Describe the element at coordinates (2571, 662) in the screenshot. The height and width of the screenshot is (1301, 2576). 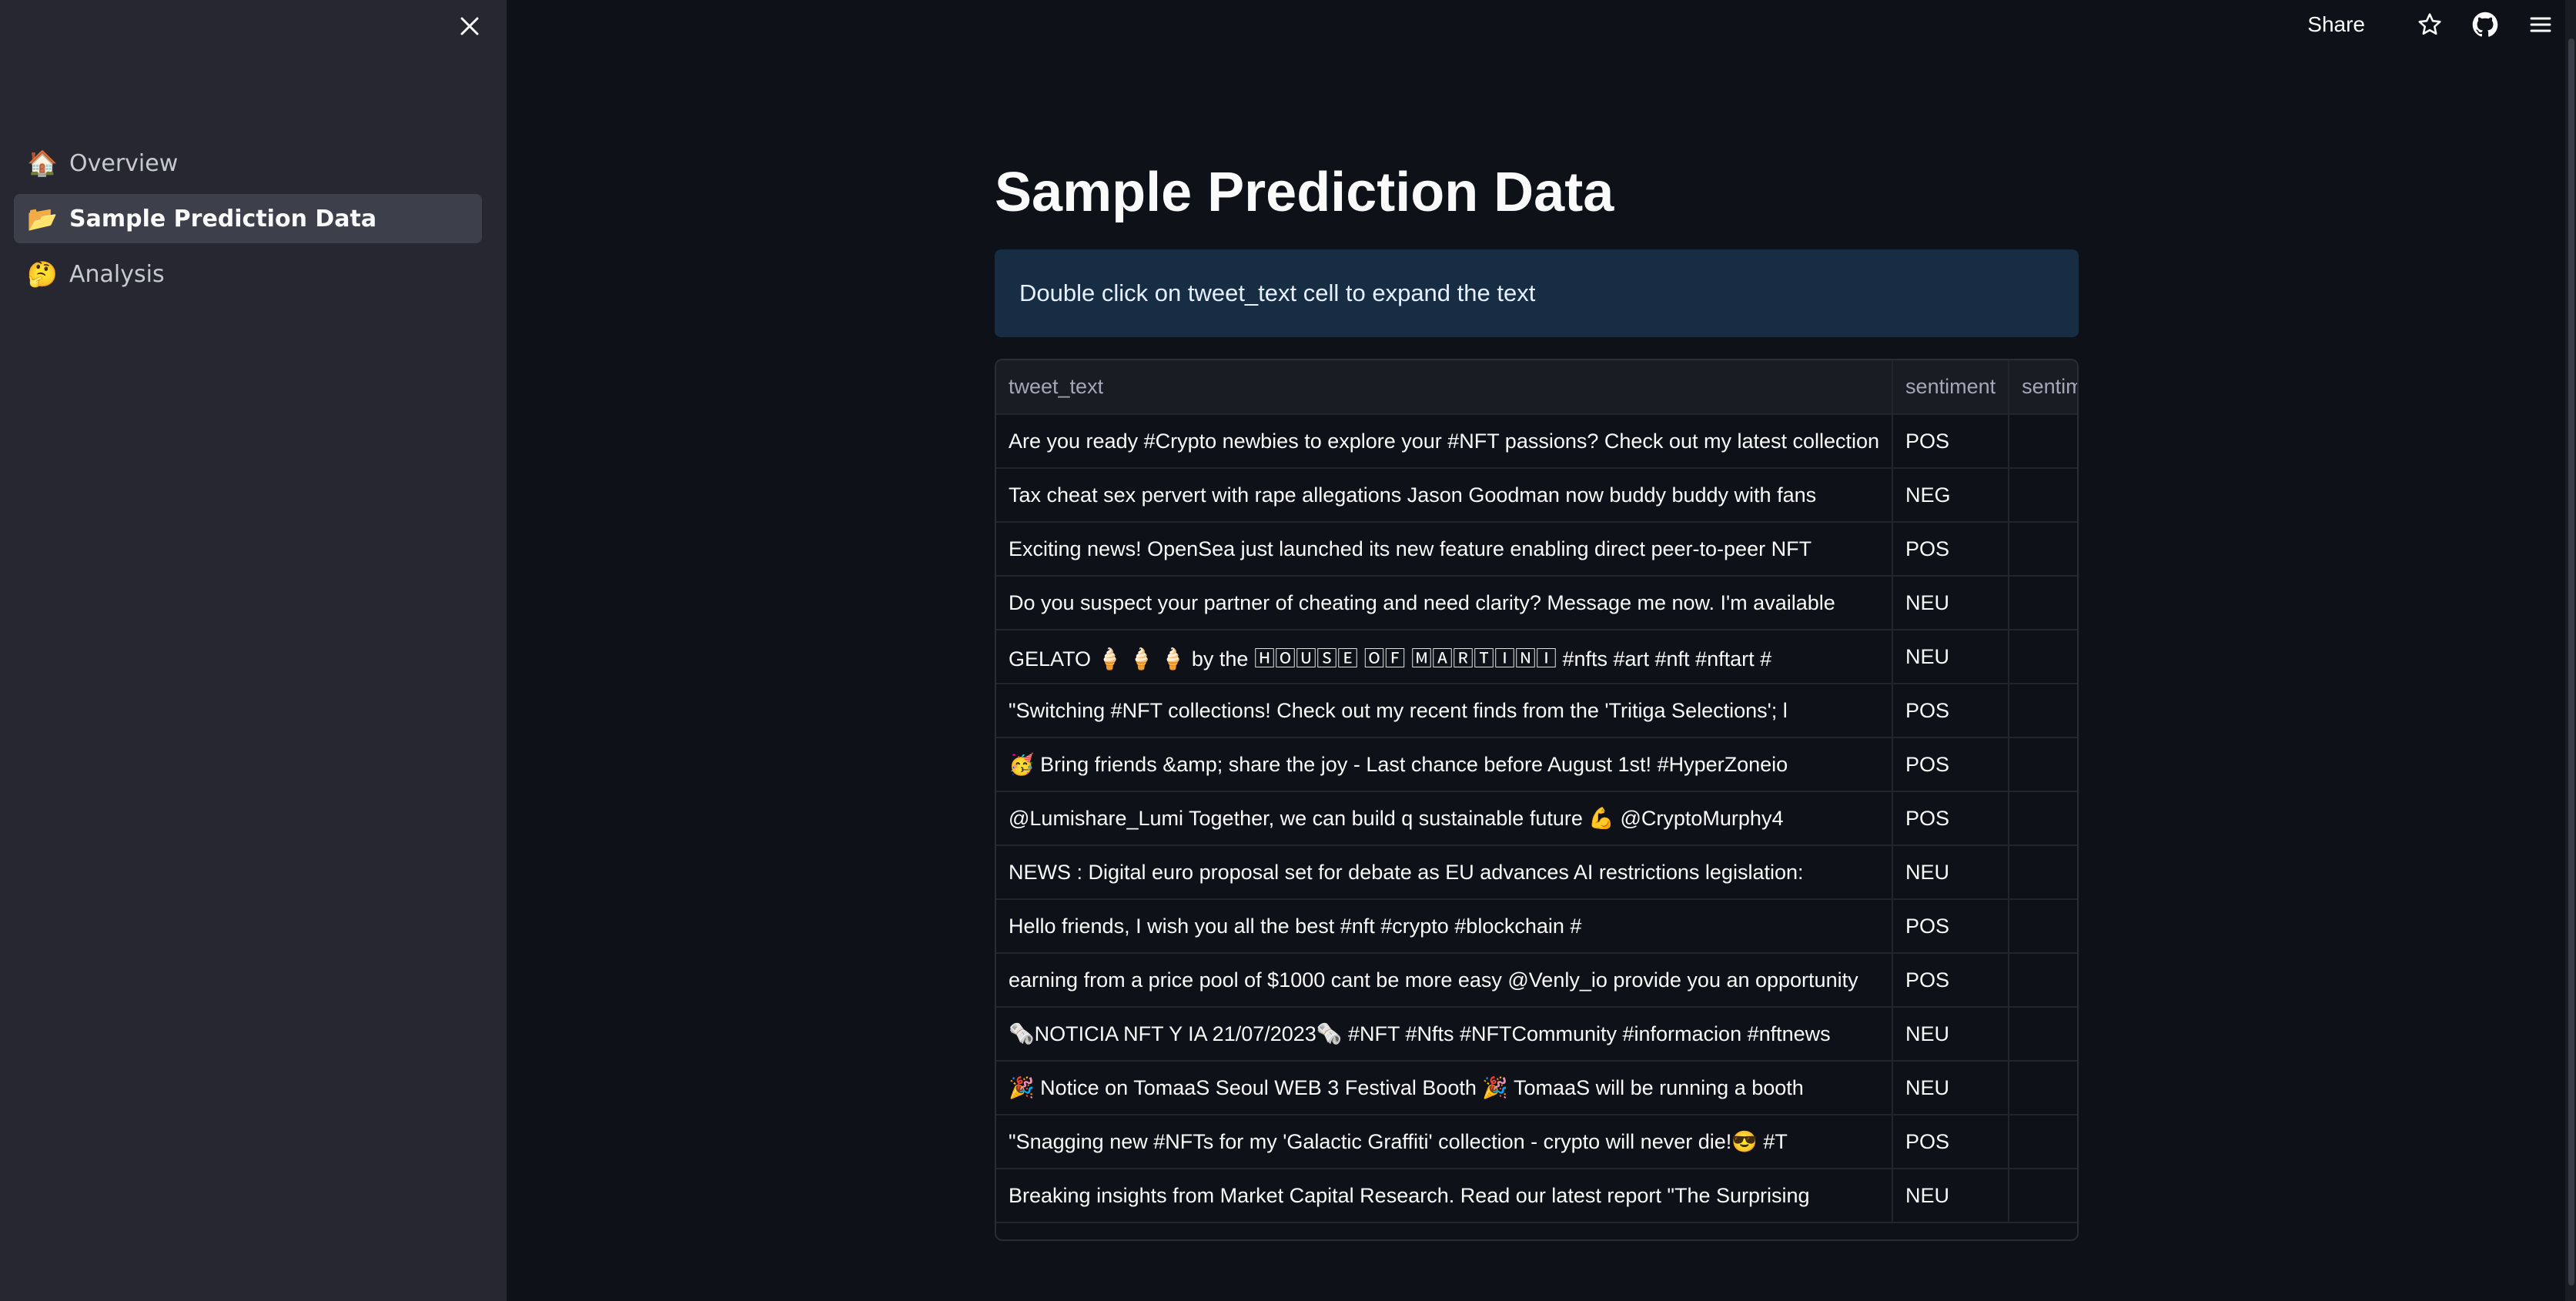
I see `scrollbar-thumb` at that location.